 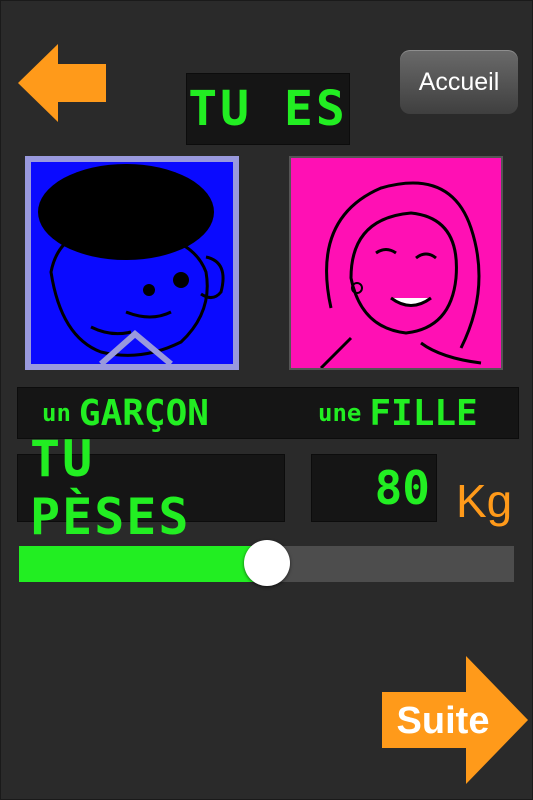 I want to click on weight-slider-thumb, so click(x=266, y=563).